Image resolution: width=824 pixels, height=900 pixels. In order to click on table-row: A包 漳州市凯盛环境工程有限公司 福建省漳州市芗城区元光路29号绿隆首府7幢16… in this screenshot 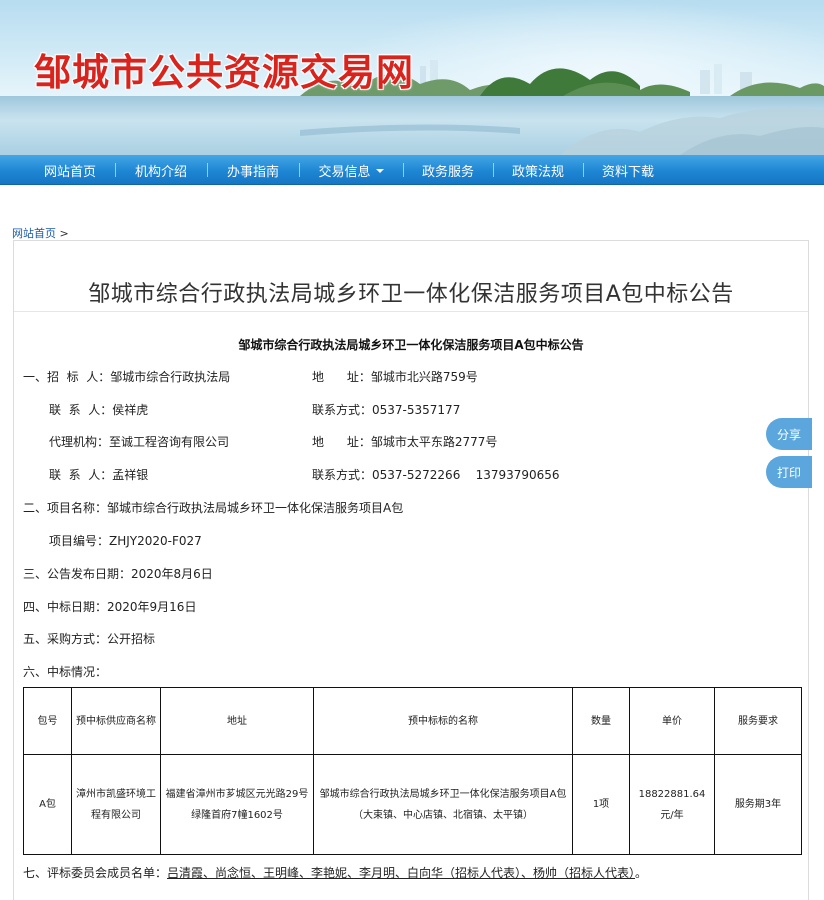, I will do `click(412, 804)`.